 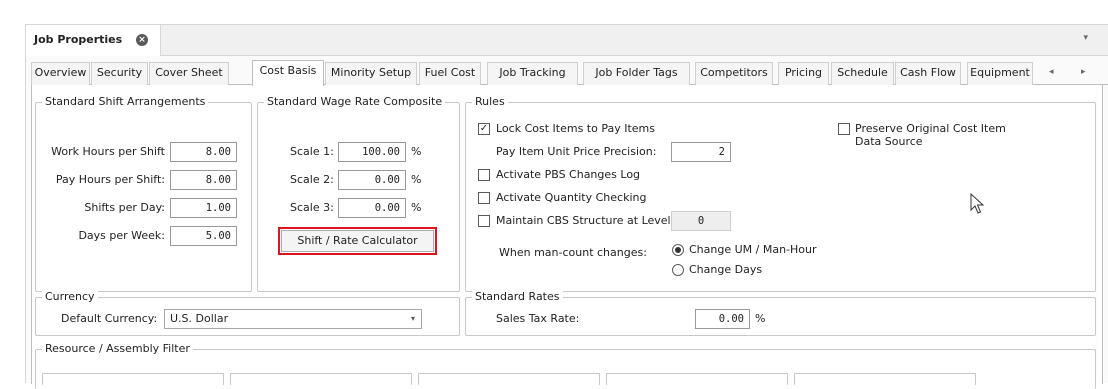 What do you see at coordinates (862, 73) in the screenshot?
I see `tab-schedule: Schedule` at bounding box center [862, 73].